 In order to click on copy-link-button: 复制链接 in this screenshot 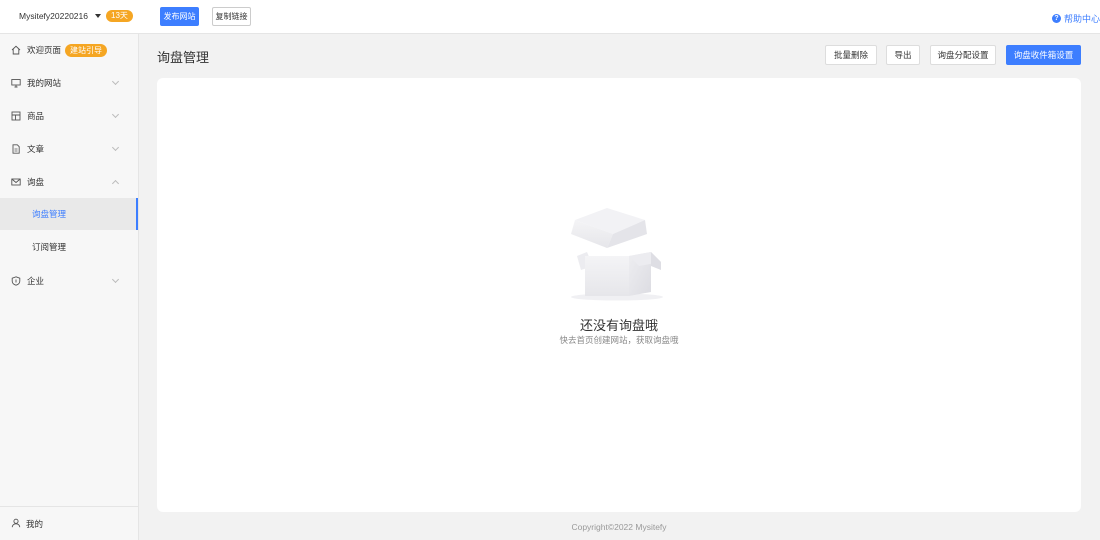, I will do `click(231, 16)`.